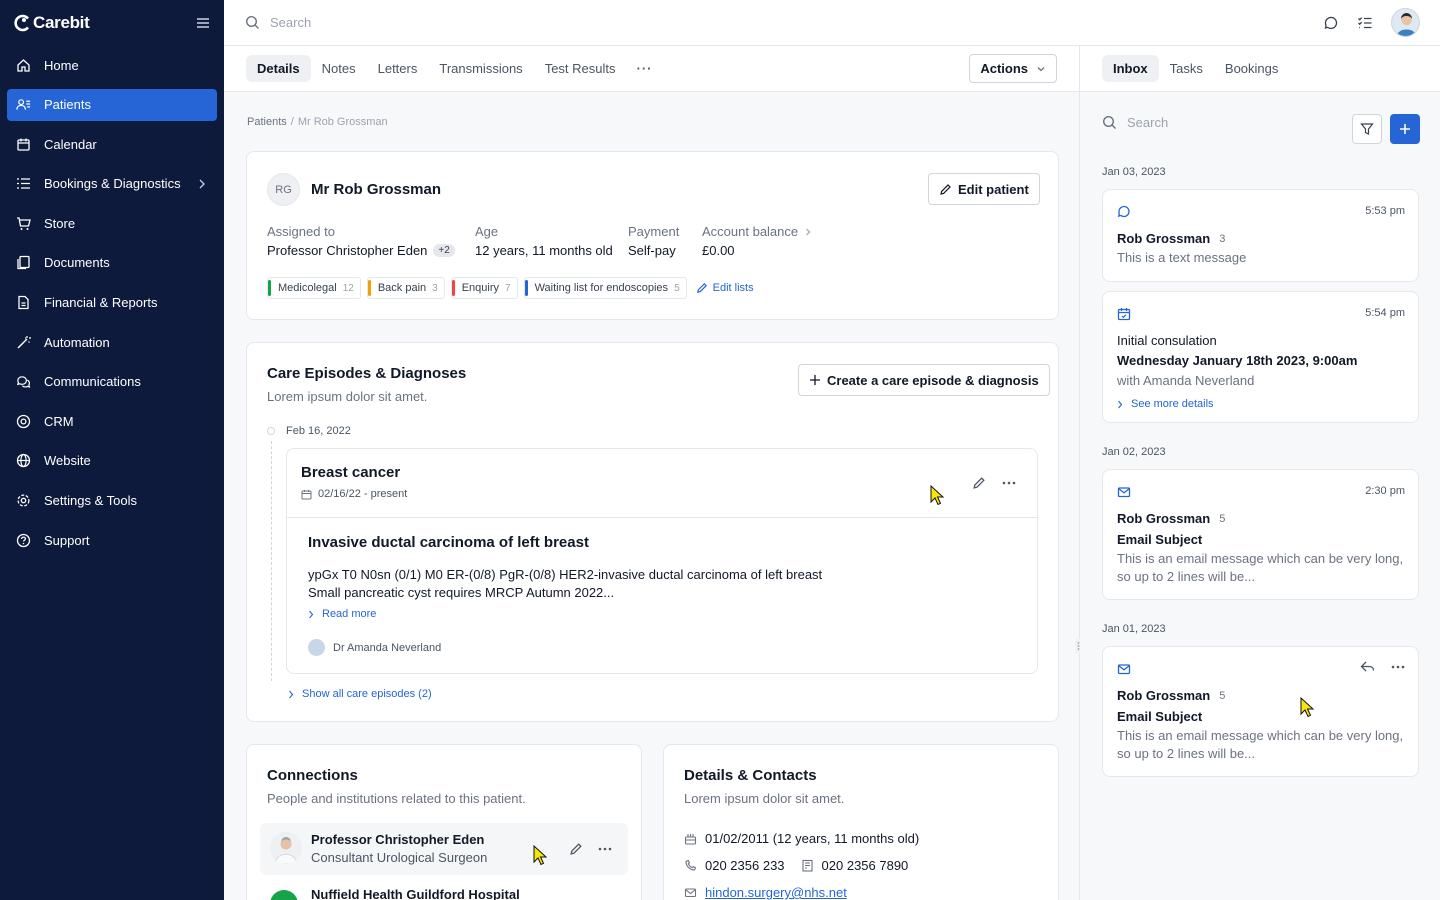 Image resolution: width=1440 pixels, height=900 pixels. I want to click on tab-letters: Letters, so click(398, 68).